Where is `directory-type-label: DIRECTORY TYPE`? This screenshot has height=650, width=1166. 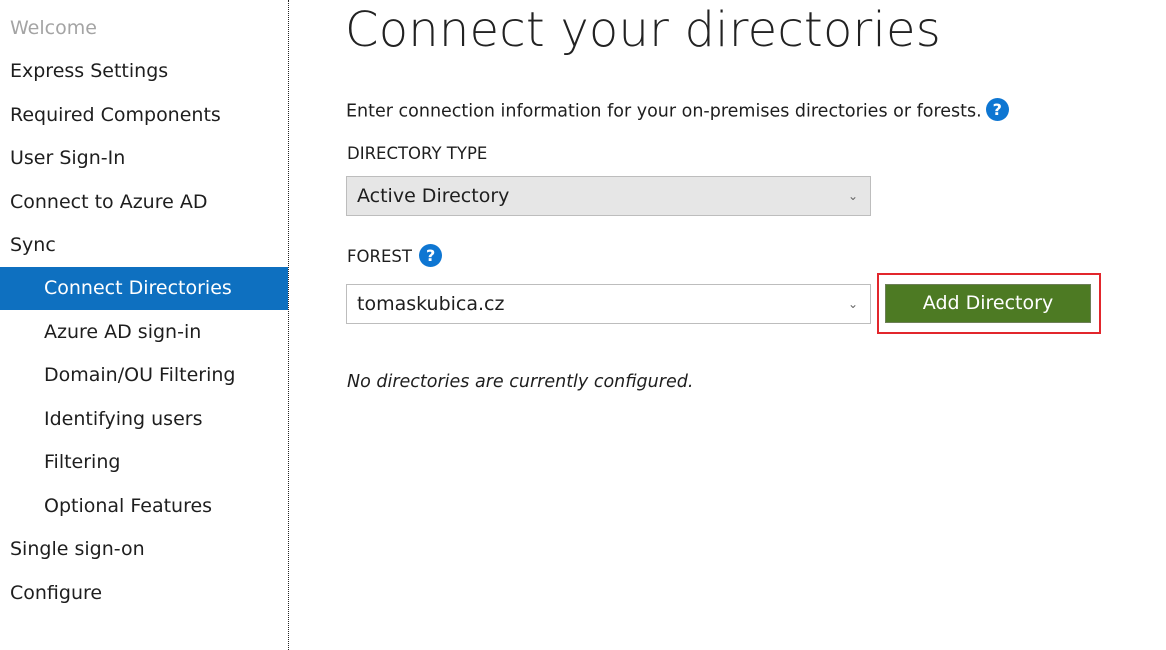
directory-type-label: DIRECTORY TYPE is located at coordinates (417, 153).